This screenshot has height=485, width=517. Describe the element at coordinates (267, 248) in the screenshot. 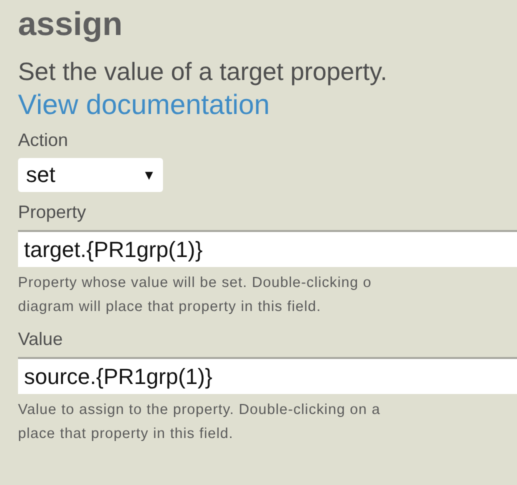

I see `text-field: target.{PR1grp(1)}` at that location.